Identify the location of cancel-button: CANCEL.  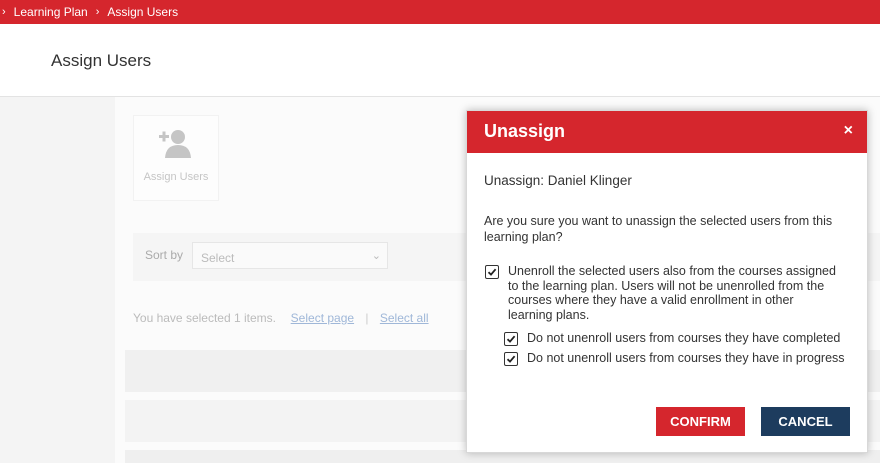
(805, 421).